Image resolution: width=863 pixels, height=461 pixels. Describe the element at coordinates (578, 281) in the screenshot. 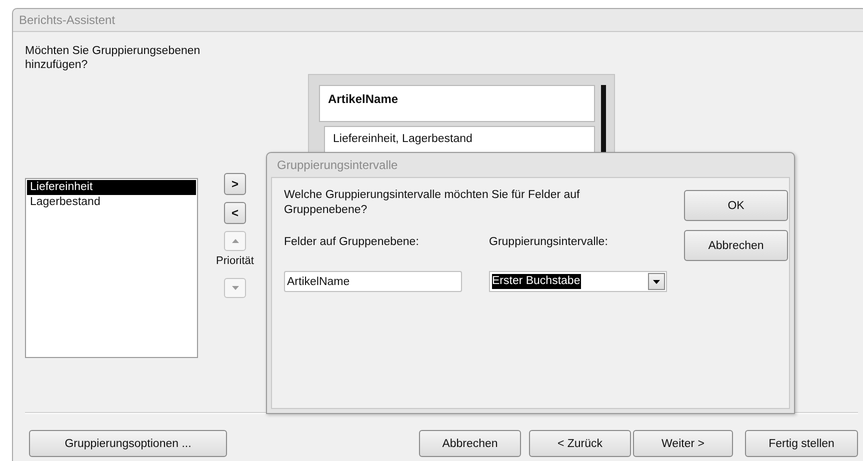

I see `interval-dropdown: Erster Buchstabe` at that location.